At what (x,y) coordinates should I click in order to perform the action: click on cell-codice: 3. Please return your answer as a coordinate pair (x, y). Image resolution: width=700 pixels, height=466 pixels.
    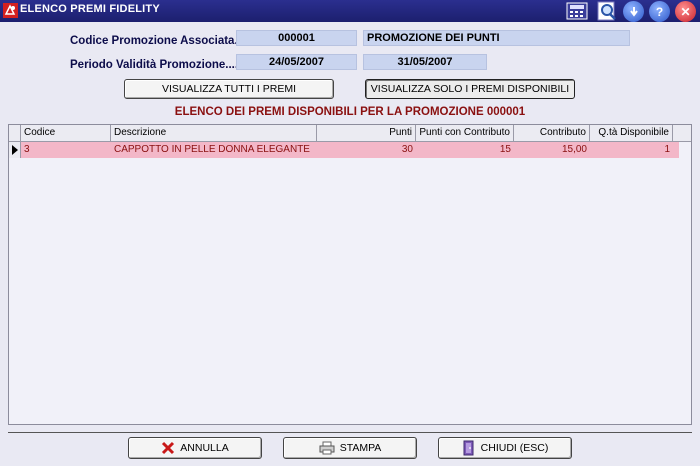
    Looking at the image, I should click on (27, 149).